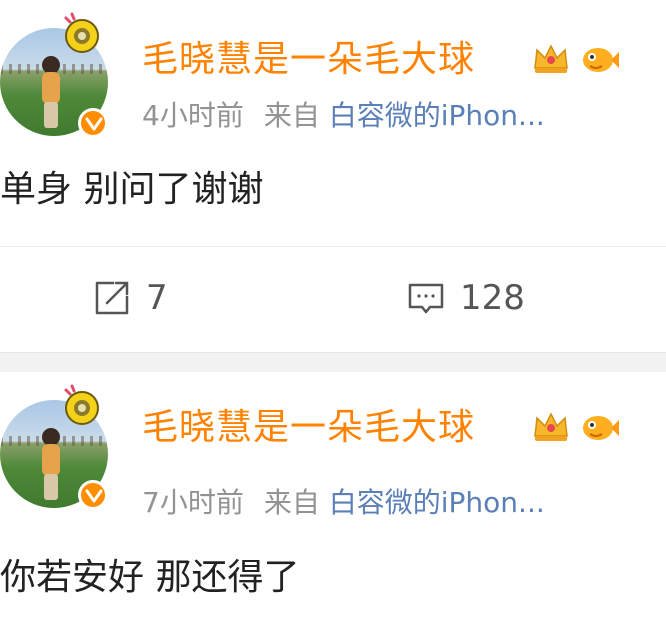  I want to click on comment-count: 128, so click(492, 298).